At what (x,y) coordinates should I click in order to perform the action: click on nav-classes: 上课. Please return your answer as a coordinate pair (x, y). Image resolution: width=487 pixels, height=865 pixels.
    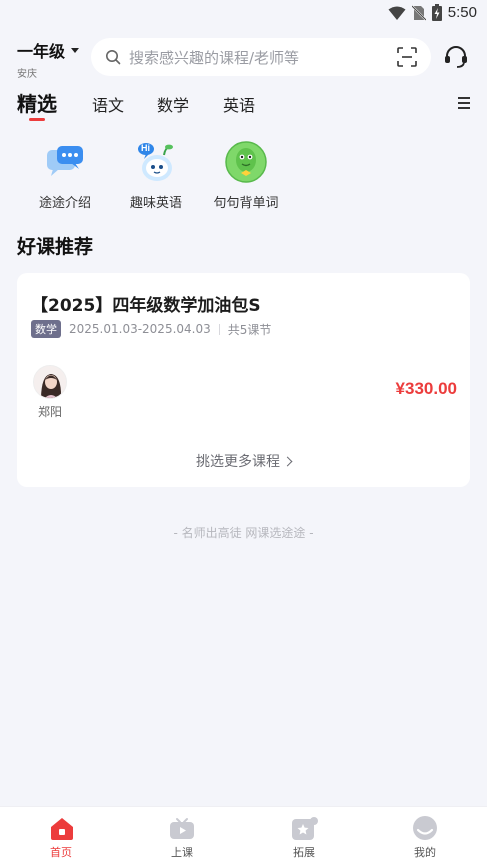
    Looking at the image, I should click on (182, 837).